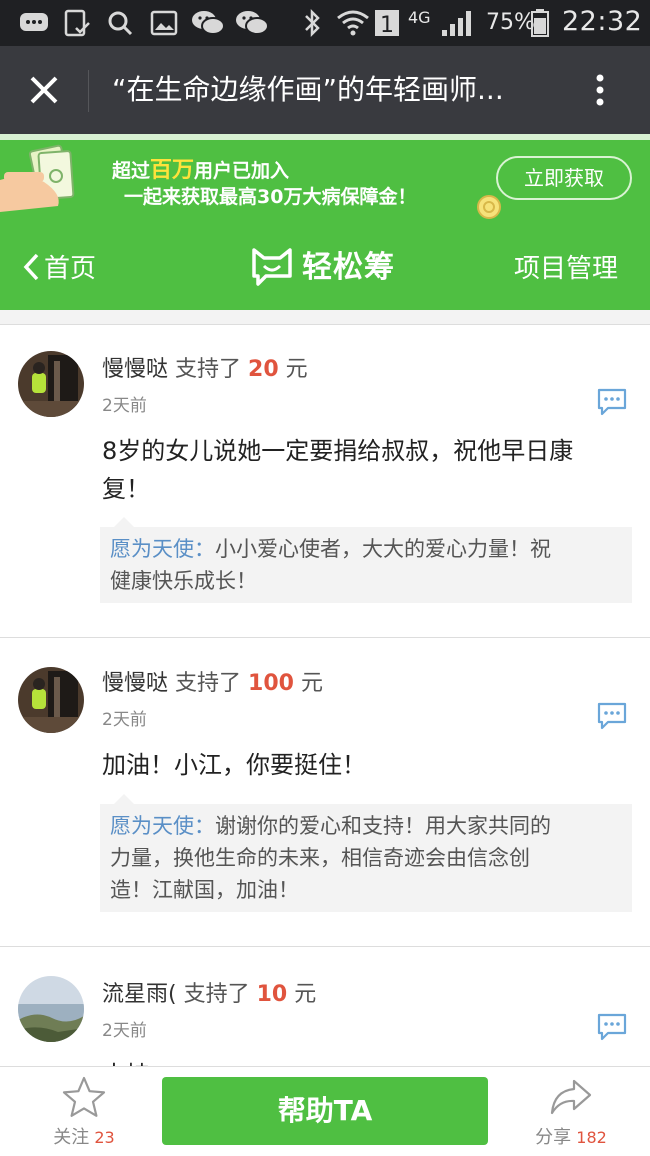  I want to click on supporter-line: 慢慢哒 支持了 100 元, so click(212, 681).